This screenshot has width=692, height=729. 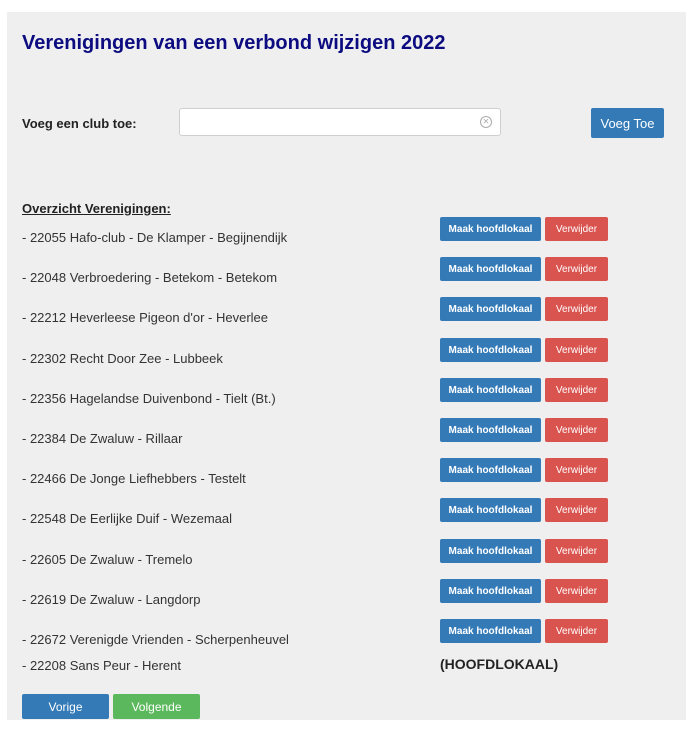 What do you see at coordinates (134, 478) in the screenshot?
I see `club-name: - 22466 De Jonge Liefhebbers - Testelt` at bounding box center [134, 478].